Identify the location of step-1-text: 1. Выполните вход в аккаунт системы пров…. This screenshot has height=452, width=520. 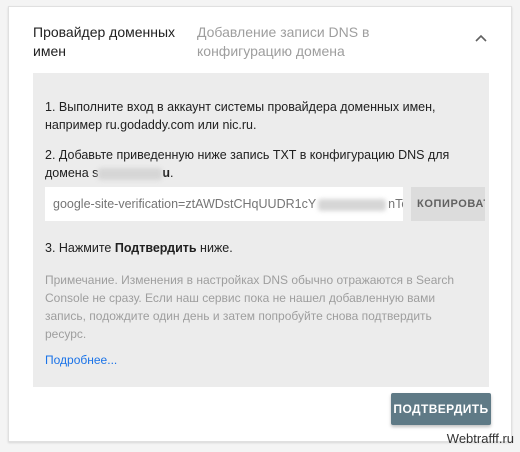
(240, 116).